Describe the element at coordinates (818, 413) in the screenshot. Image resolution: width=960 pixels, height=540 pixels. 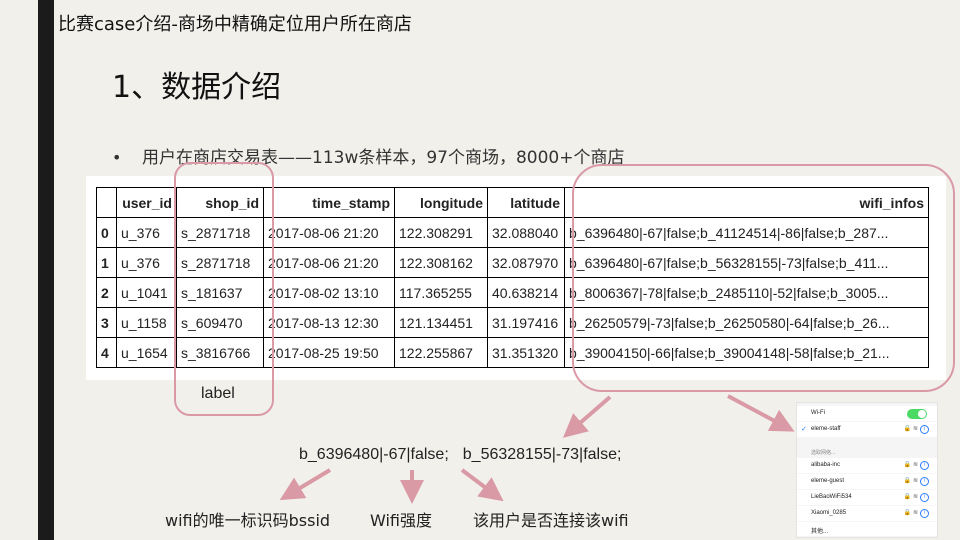
I see `wifi-label: Wi-Fi` at that location.